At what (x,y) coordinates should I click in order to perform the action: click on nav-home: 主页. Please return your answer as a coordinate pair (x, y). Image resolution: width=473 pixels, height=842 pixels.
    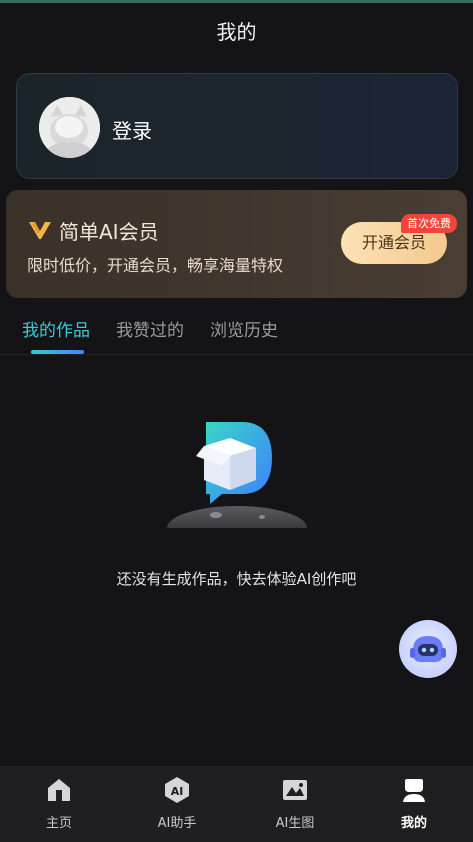
    Looking at the image, I should click on (59, 804).